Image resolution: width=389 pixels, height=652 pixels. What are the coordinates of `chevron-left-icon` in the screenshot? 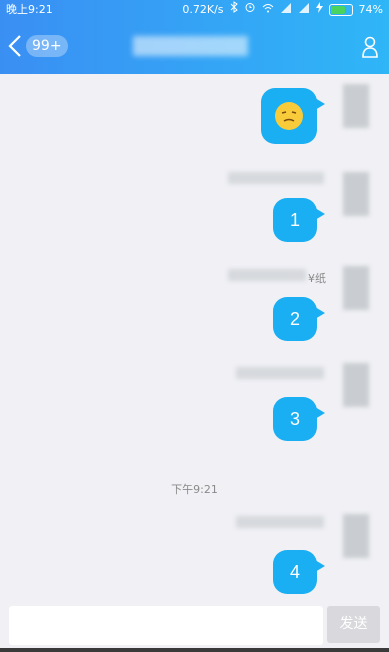 It's located at (16, 46).